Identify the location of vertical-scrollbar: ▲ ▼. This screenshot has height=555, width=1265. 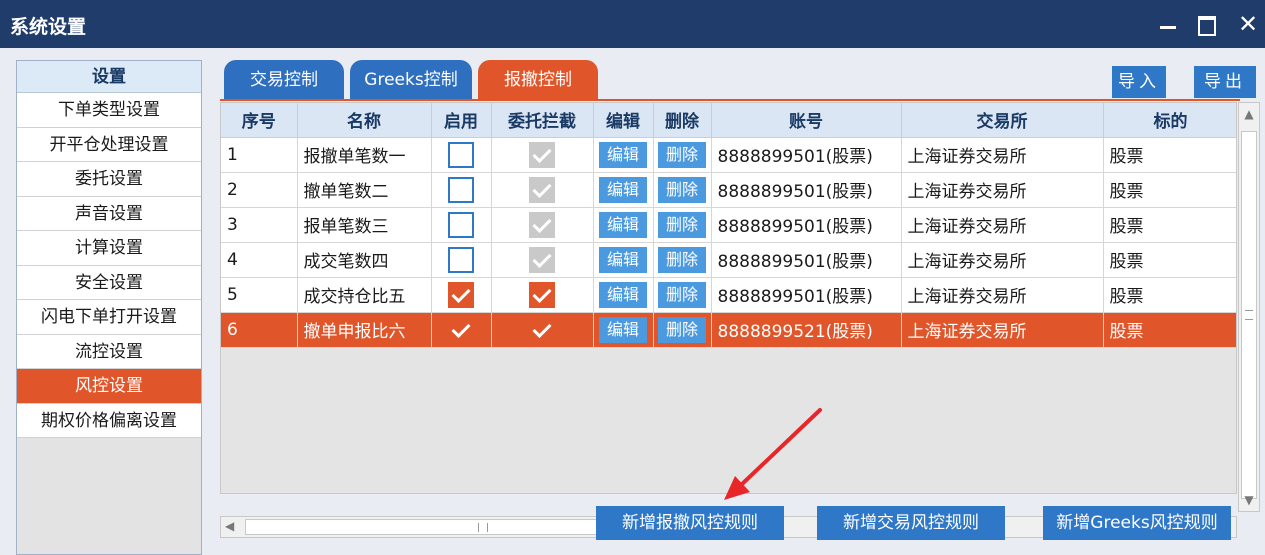
(1249, 307).